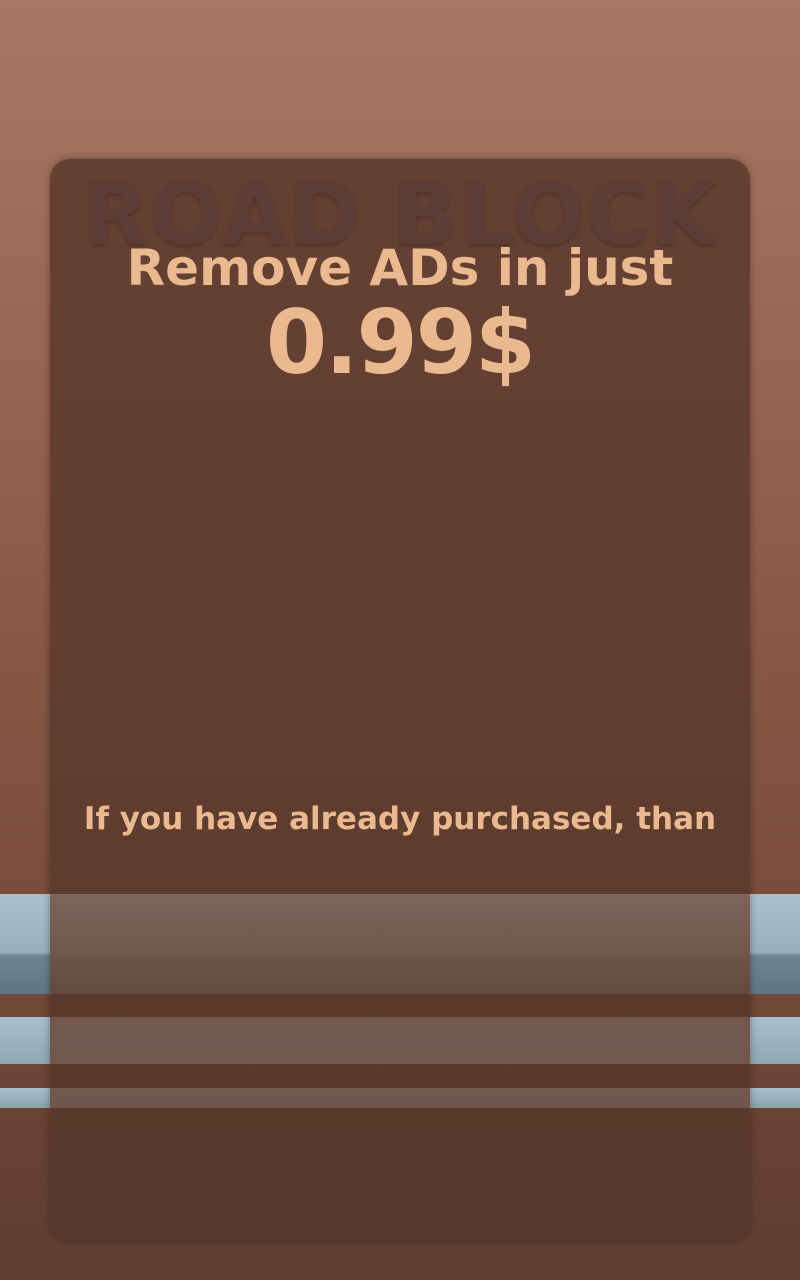 The height and width of the screenshot is (1280, 800). I want to click on price-label: 0.99$, so click(400, 343).